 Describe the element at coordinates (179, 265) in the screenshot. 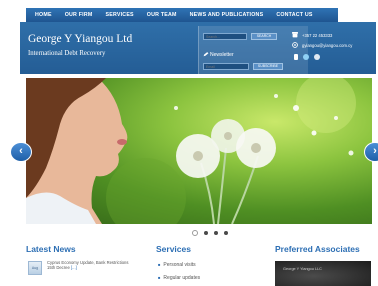

I see `service-item-label: Personal visits` at that location.